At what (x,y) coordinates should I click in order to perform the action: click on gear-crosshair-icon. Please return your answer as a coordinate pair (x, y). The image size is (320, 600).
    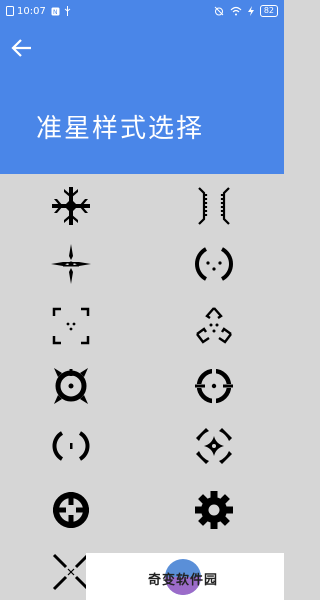
    Looking at the image, I should click on (214, 510).